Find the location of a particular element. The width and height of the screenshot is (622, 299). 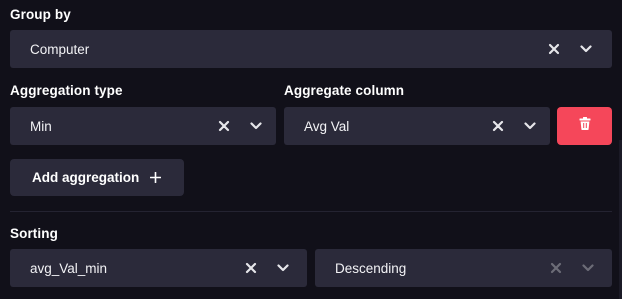

sorting-label: Sorting is located at coordinates (34, 233).